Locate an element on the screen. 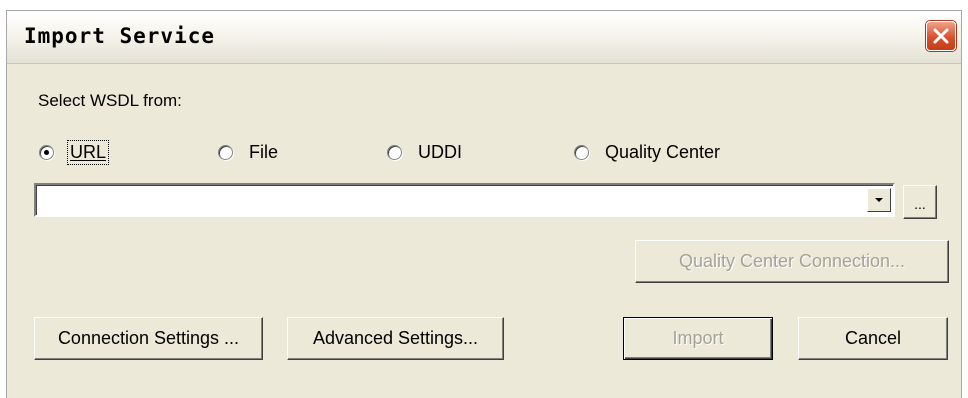 The image size is (968, 398). chevron-down-icon is located at coordinates (879, 200).